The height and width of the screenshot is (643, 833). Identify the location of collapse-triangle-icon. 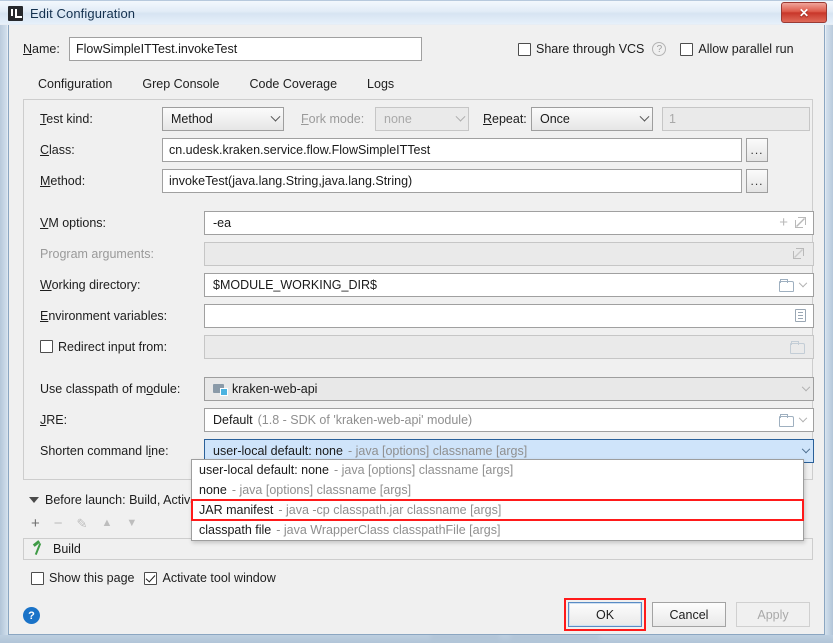
(34, 500).